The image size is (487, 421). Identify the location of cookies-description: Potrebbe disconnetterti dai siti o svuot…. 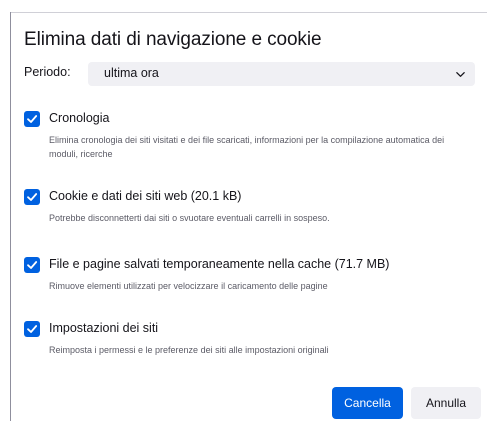
(189, 218).